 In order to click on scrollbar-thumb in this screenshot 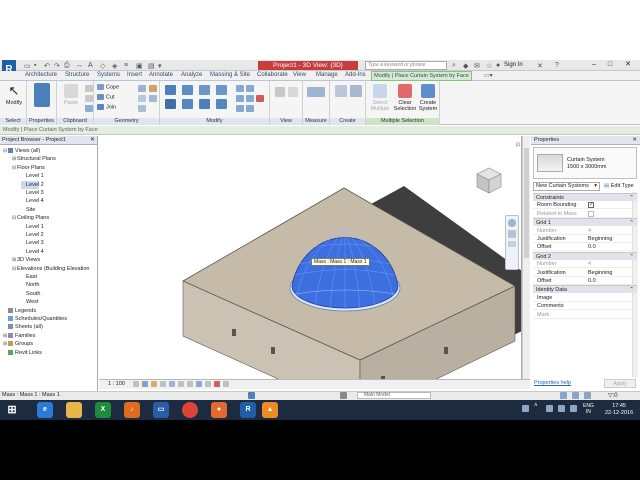, I will do `click(526, 203)`.